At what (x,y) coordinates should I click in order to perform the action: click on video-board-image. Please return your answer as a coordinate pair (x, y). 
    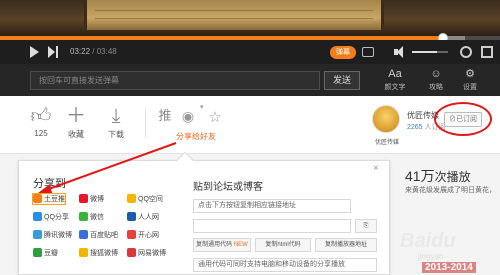
    Looking at the image, I should click on (234, 15).